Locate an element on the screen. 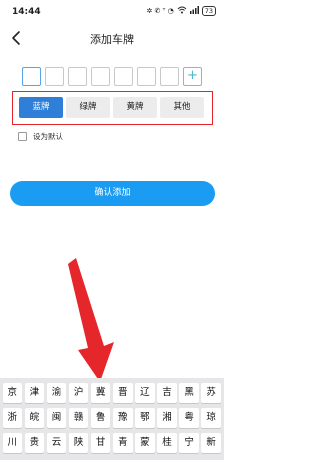 This screenshot has height=460, width=320. status-time: 14:44 is located at coordinates (26, 12).